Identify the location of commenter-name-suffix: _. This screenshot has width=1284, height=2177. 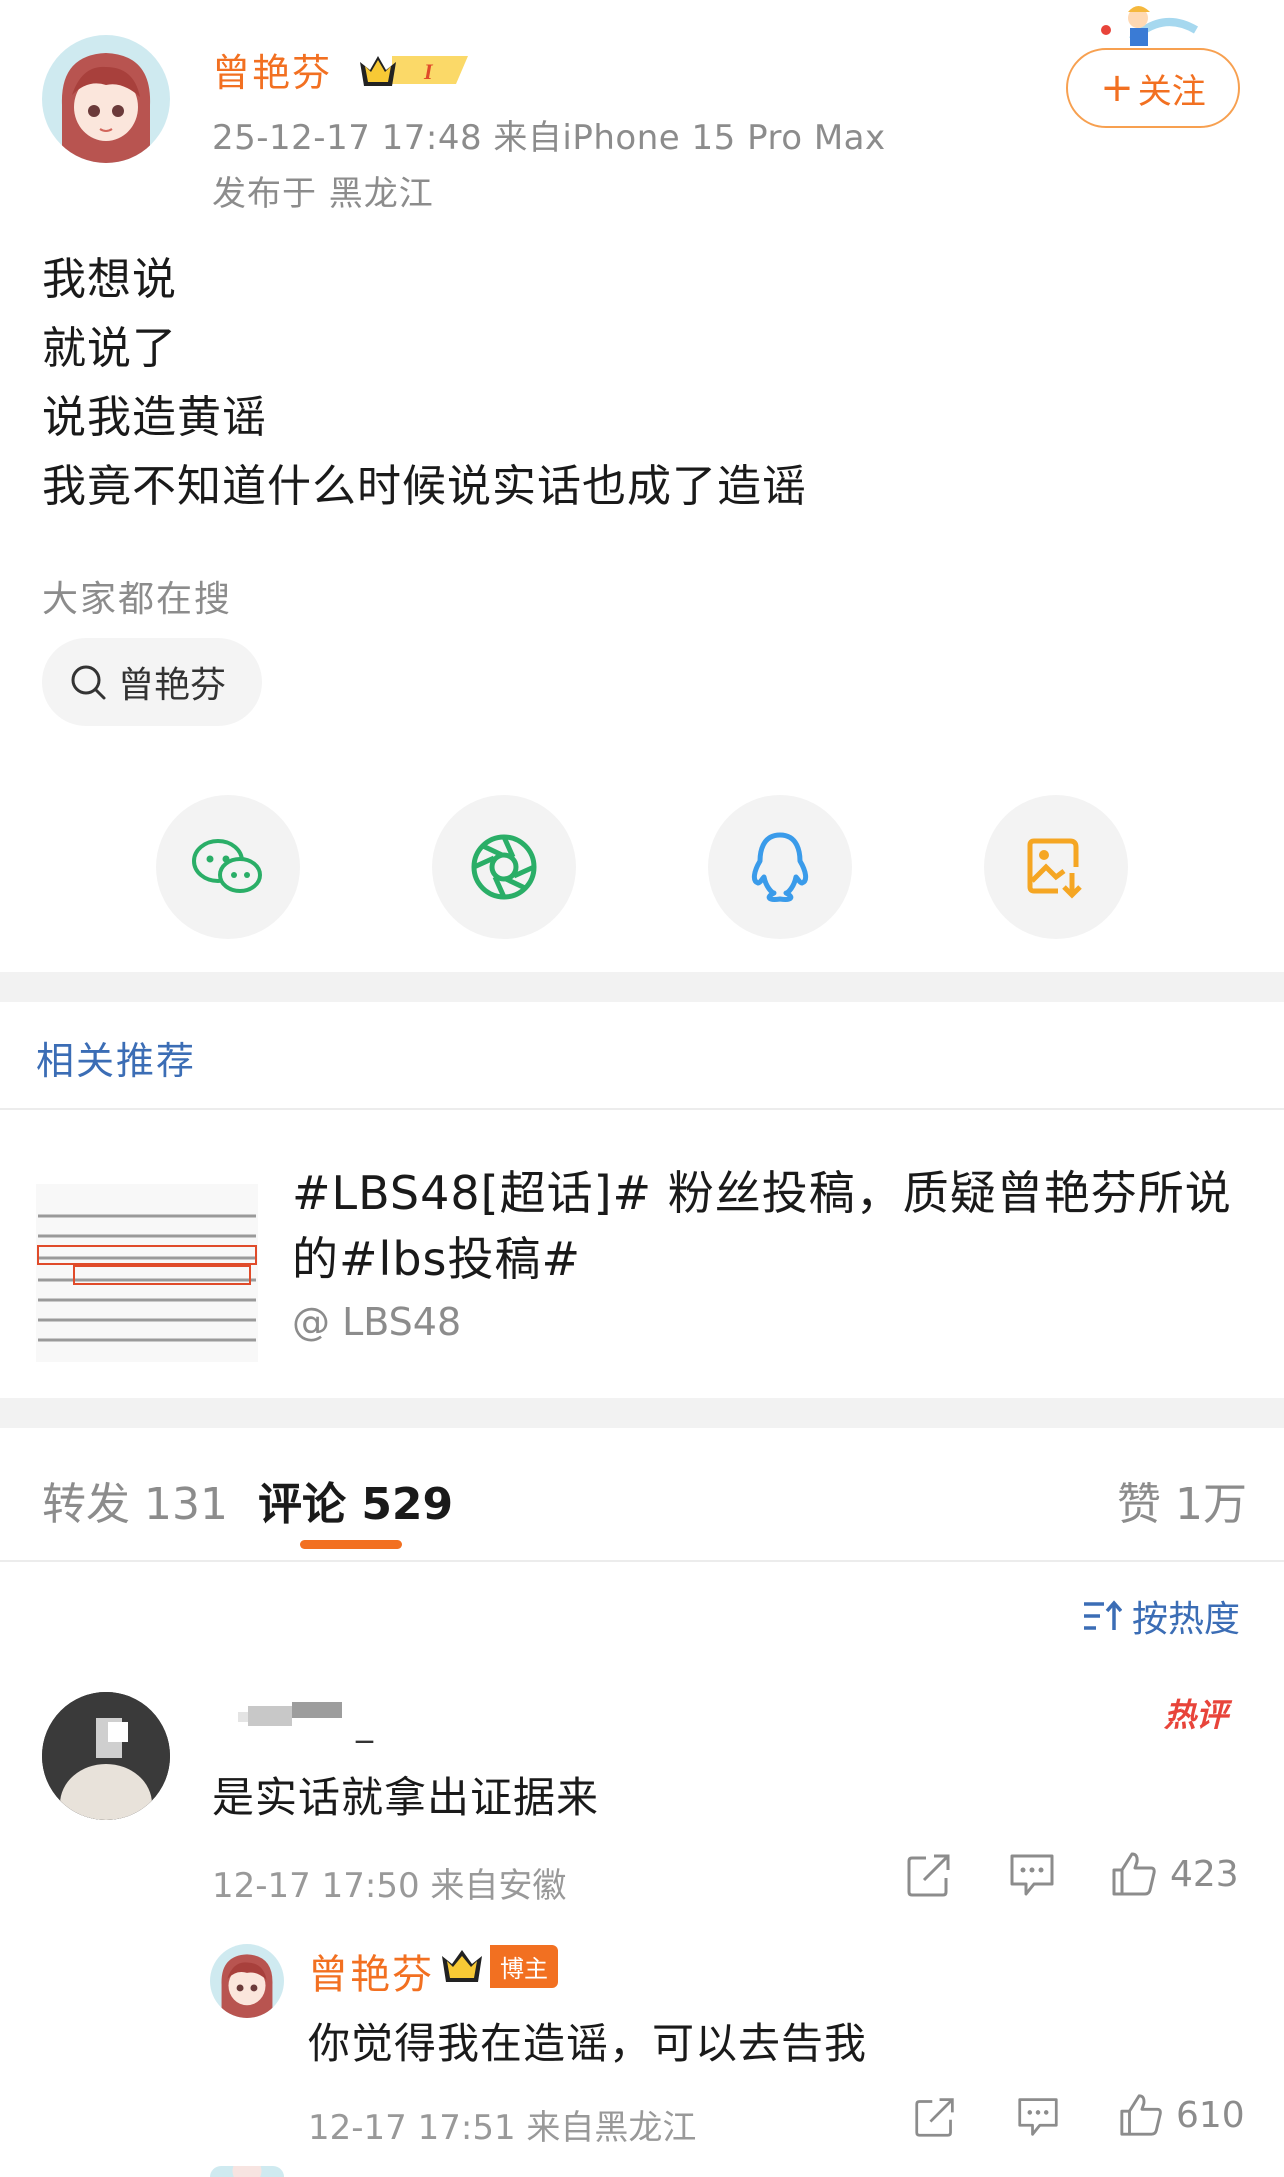
(364, 1724).